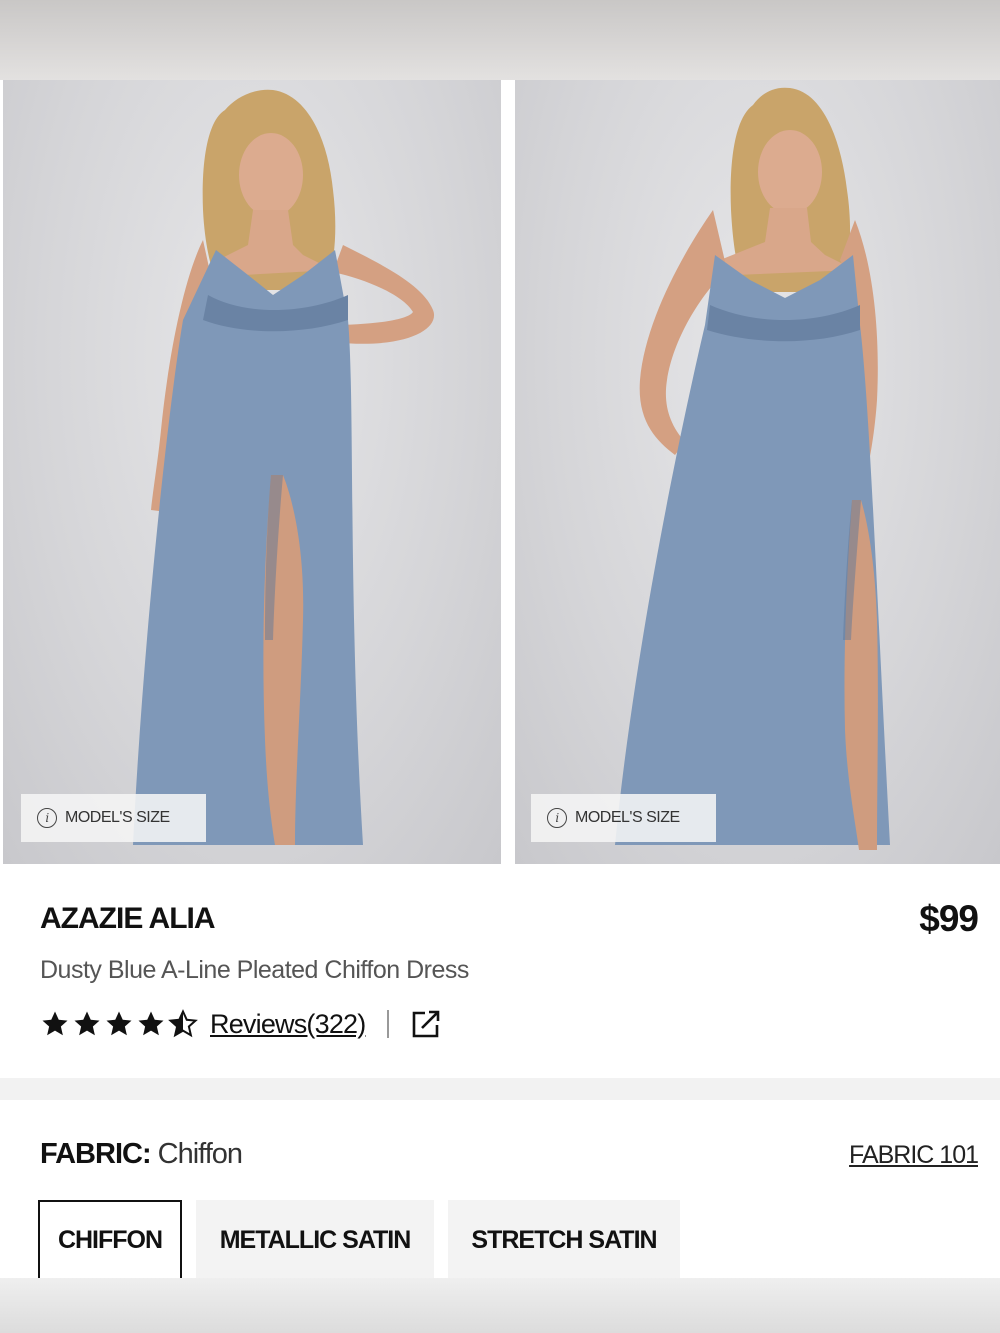 Image resolution: width=1000 pixels, height=1333 pixels. I want to click on divider, so click(388, 1024).